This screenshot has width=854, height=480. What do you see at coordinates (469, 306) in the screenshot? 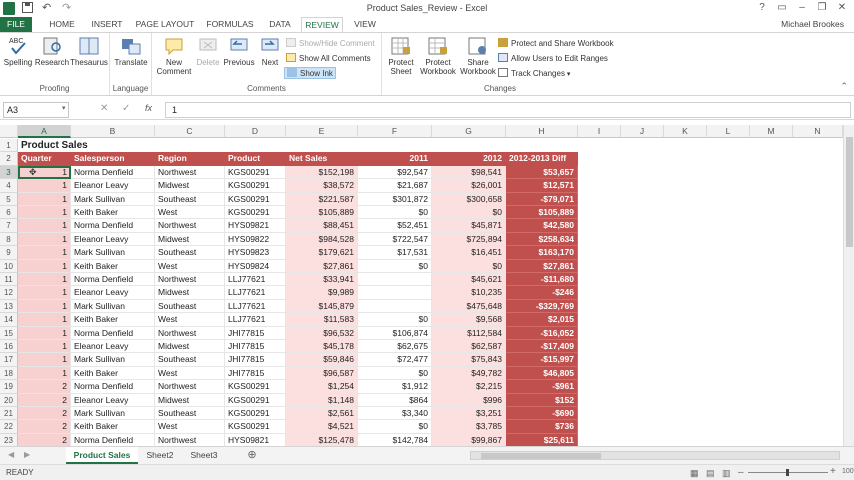
I see `data-cell: $475,648` at bounding box center [469, 306].